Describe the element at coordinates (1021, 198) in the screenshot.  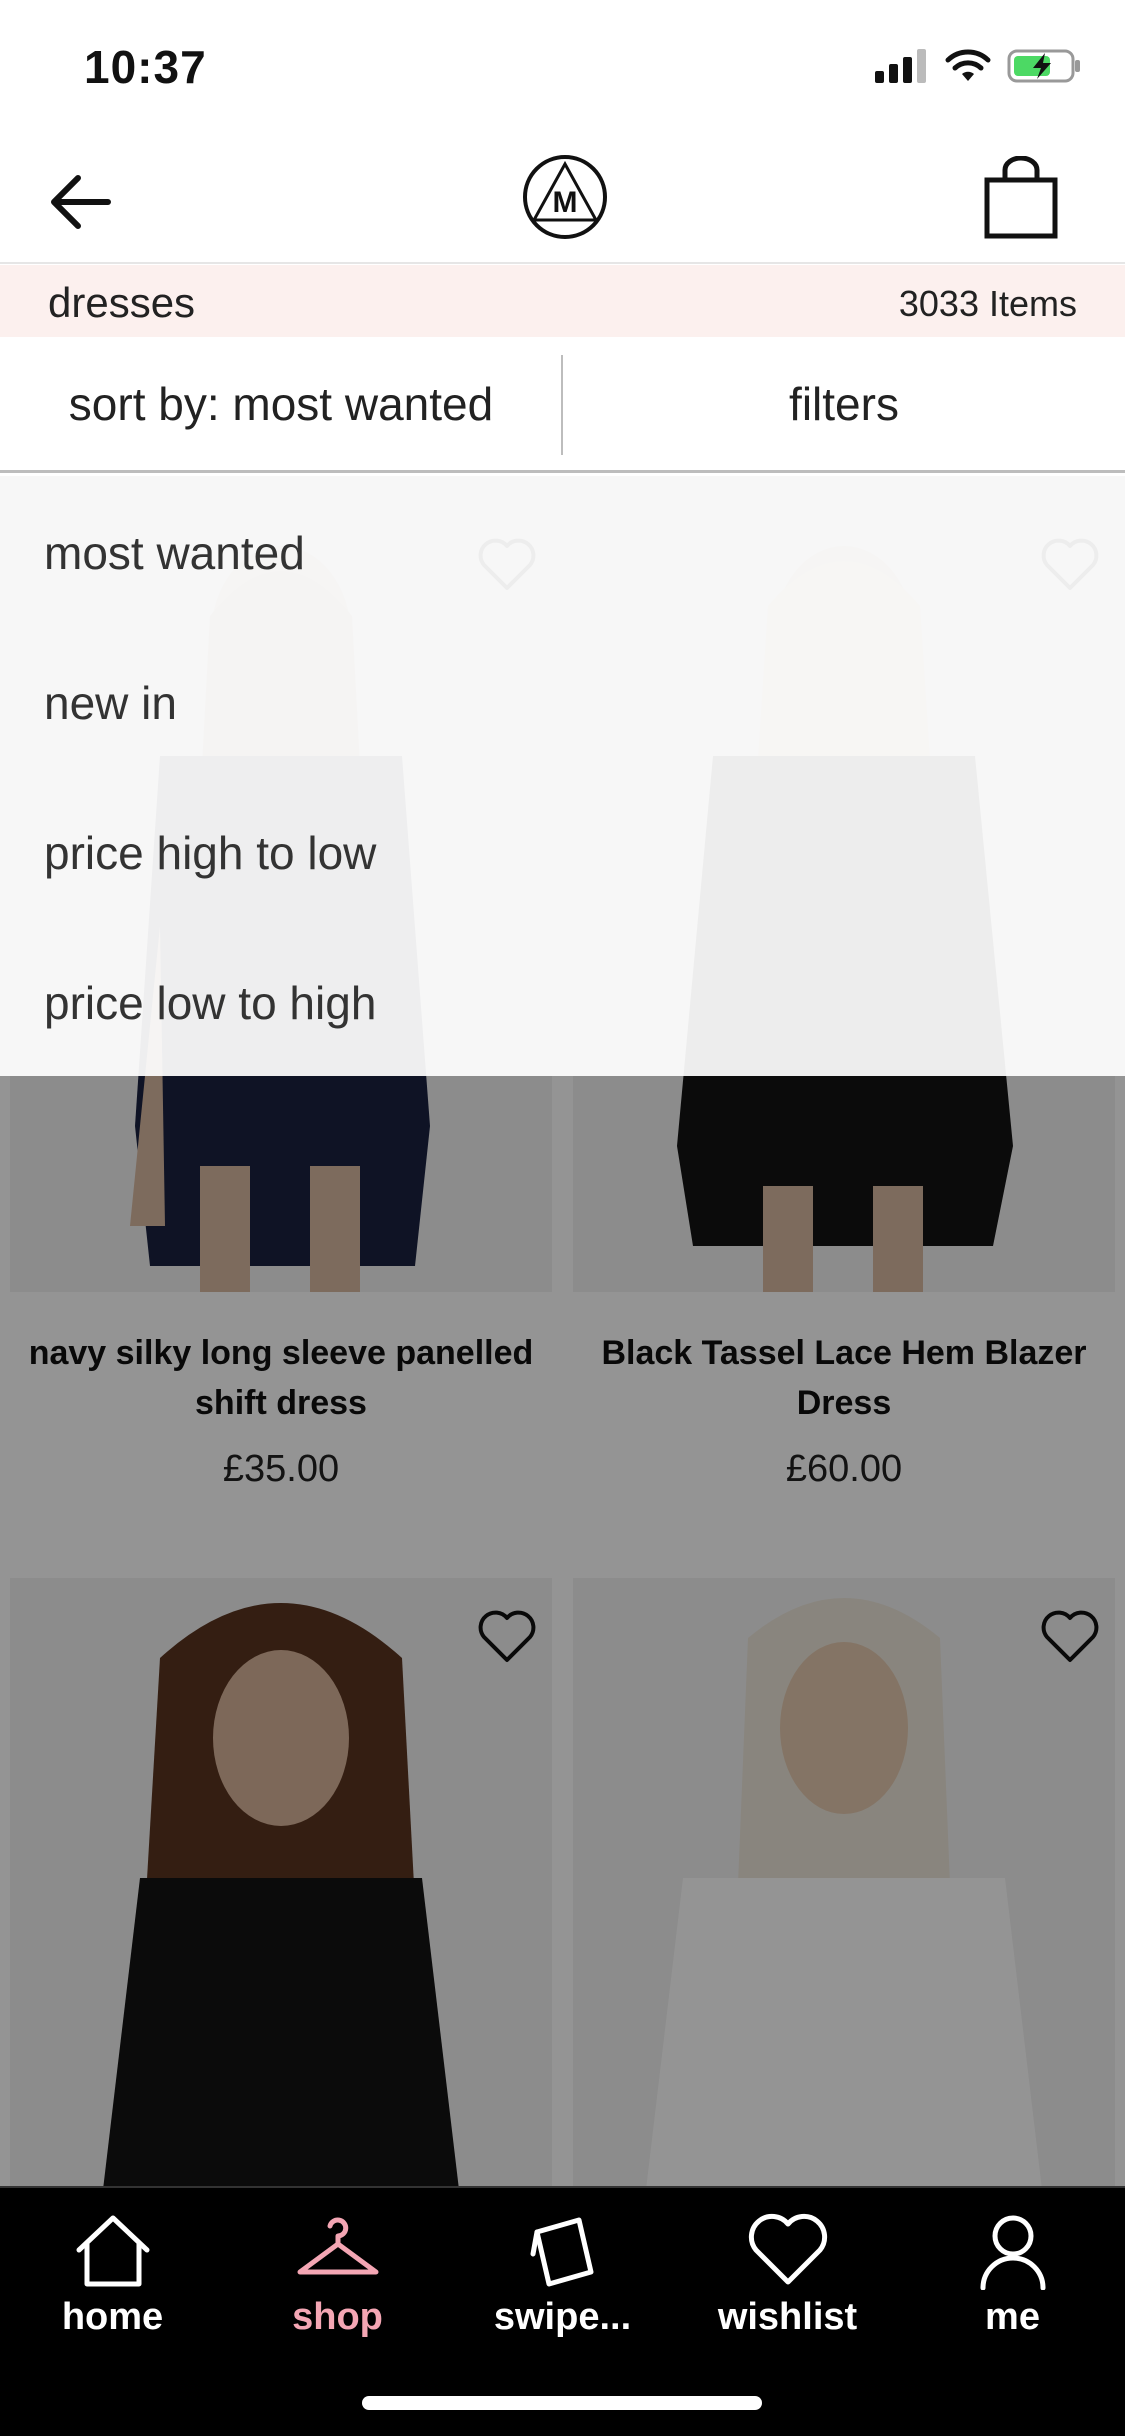
I see `shopping-bag-icon` at that location.